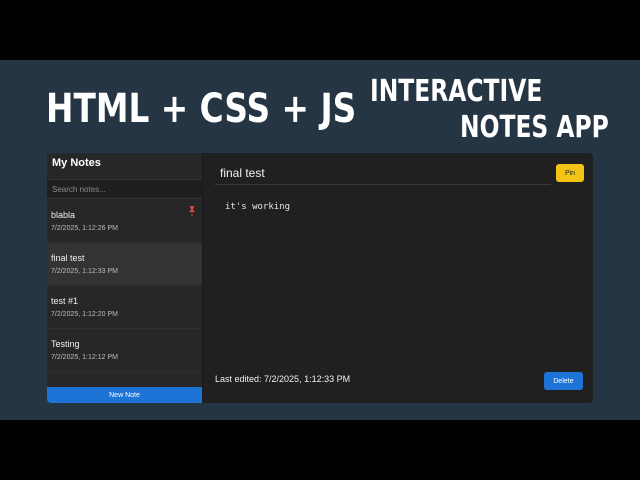  I want to click on note-date: 7/2/2025, 1:12:33 PM, so click(84, 271).